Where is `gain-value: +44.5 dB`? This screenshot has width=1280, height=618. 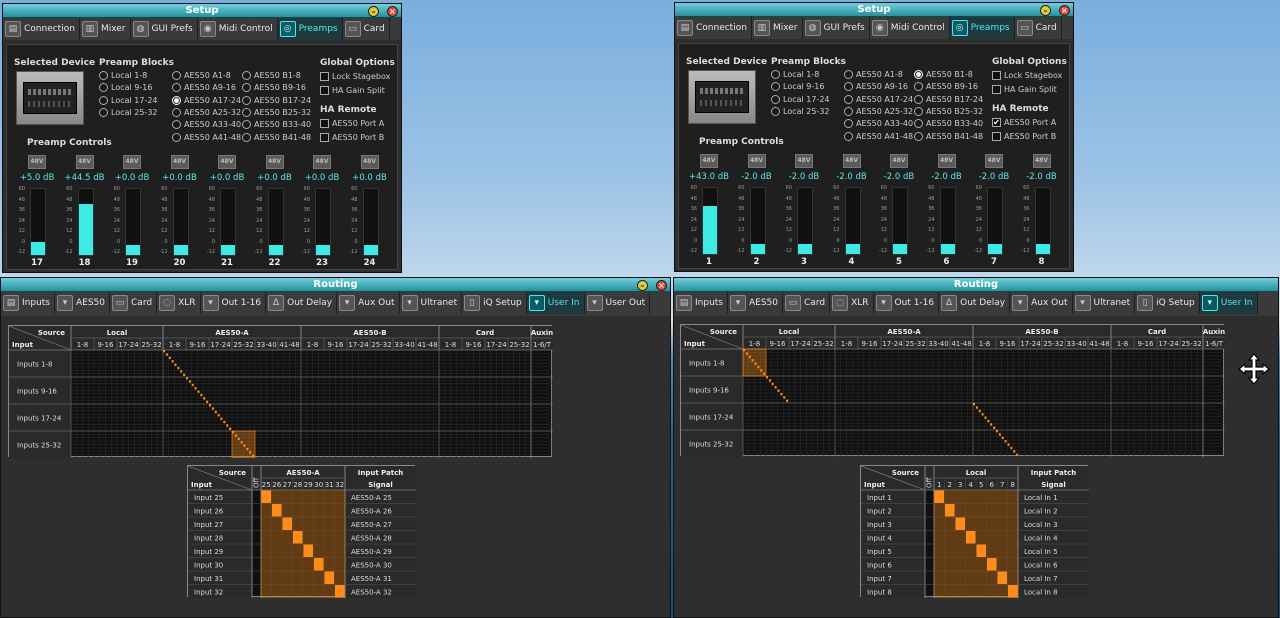 gain-value: +44.5 dB is located at coordinates (85, 178).